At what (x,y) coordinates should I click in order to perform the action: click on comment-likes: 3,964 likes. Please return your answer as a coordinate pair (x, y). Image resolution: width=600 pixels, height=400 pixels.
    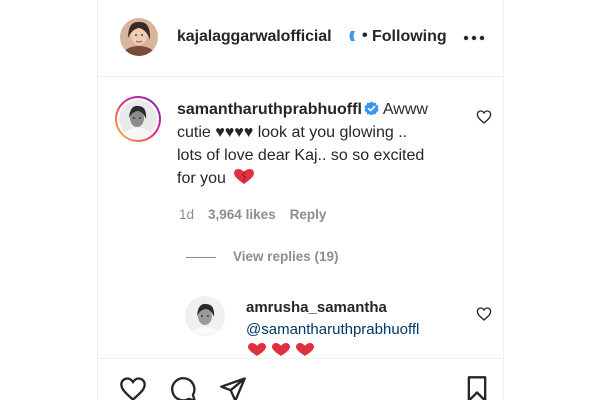
    Looking at the image, I should click on (242, 214).